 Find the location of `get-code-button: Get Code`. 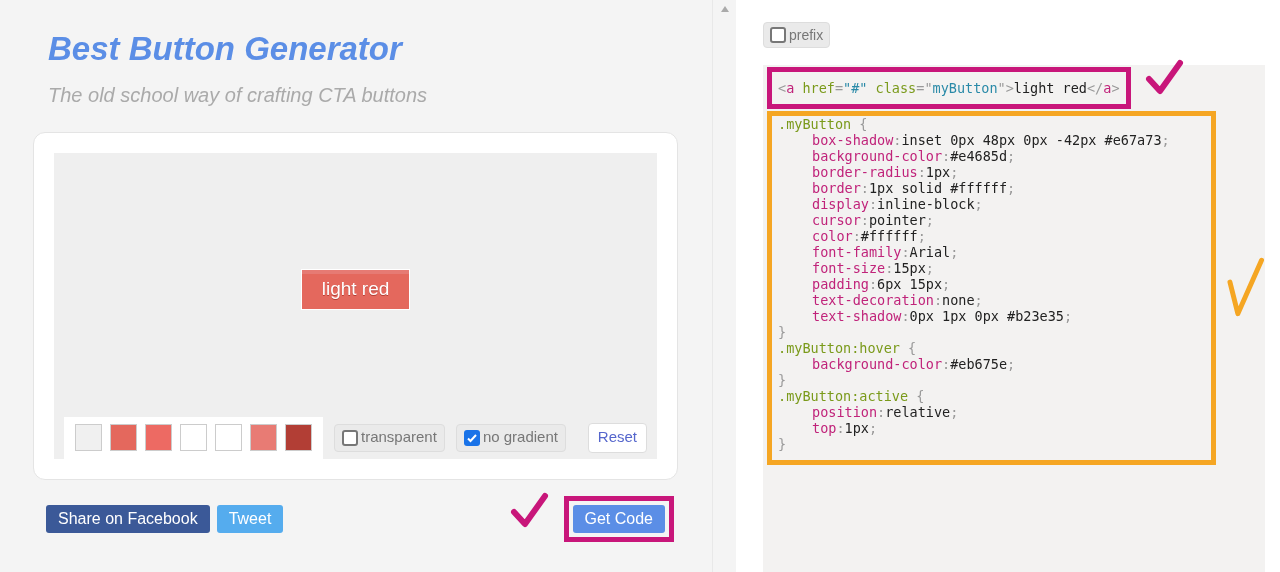

get-code-button: Get Code is located at coordinates (618, 518).